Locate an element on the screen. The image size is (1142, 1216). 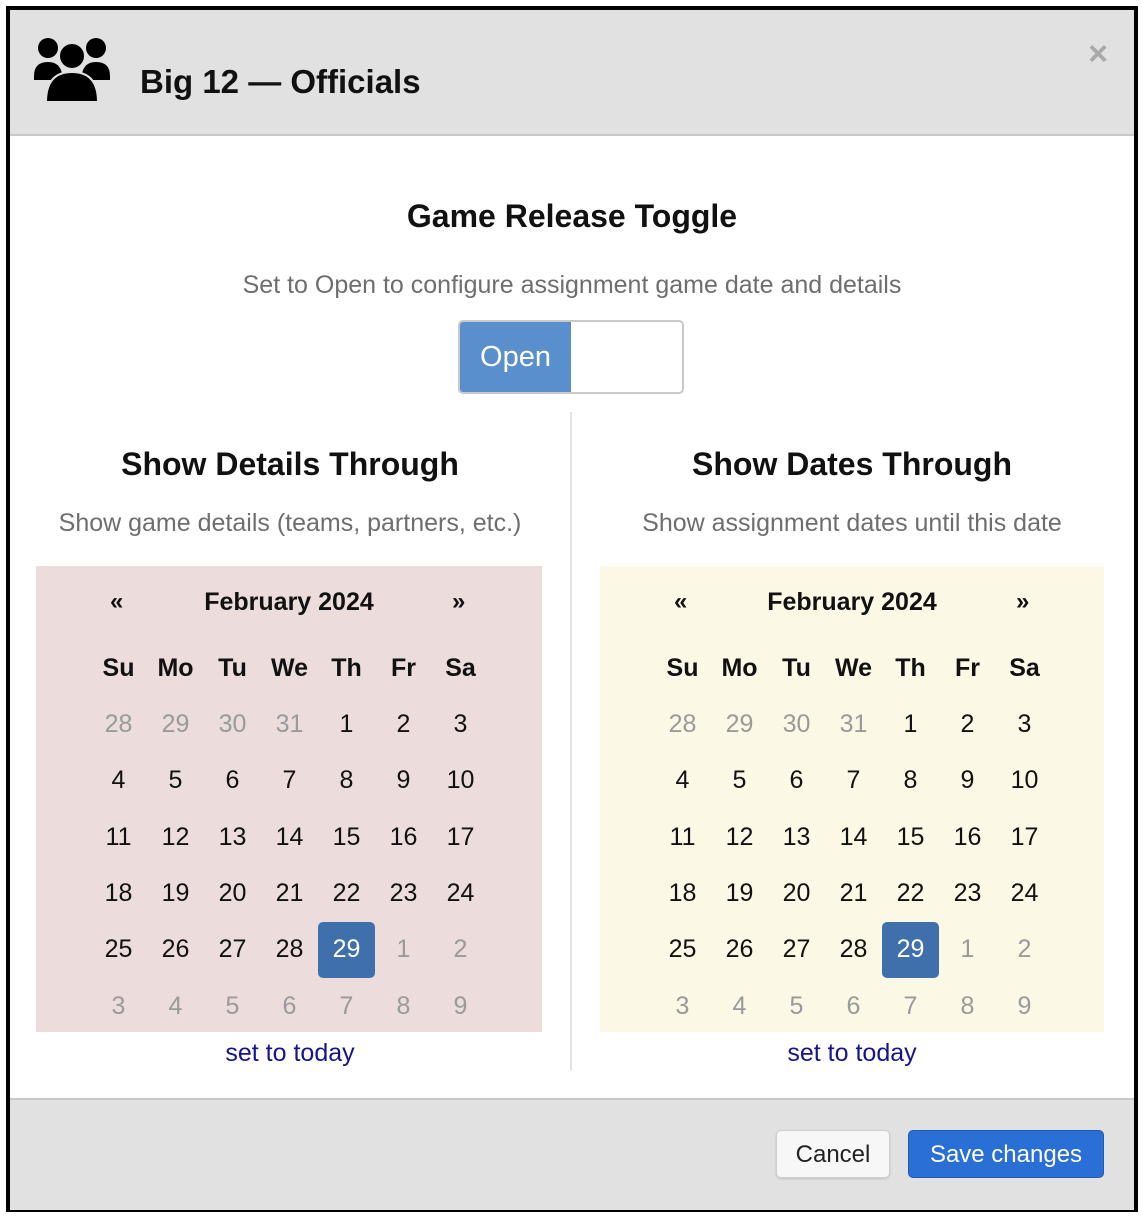
dates-subtitle: Show assignment dates until this date is located at coordinates (852, 523).